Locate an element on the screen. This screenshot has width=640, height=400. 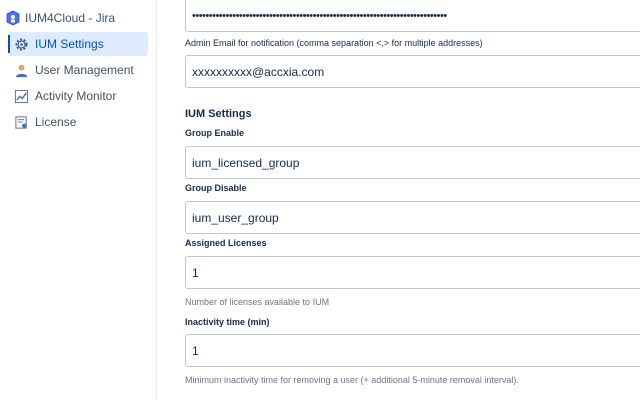
certificate-icon is located at coordinates (21, 122).